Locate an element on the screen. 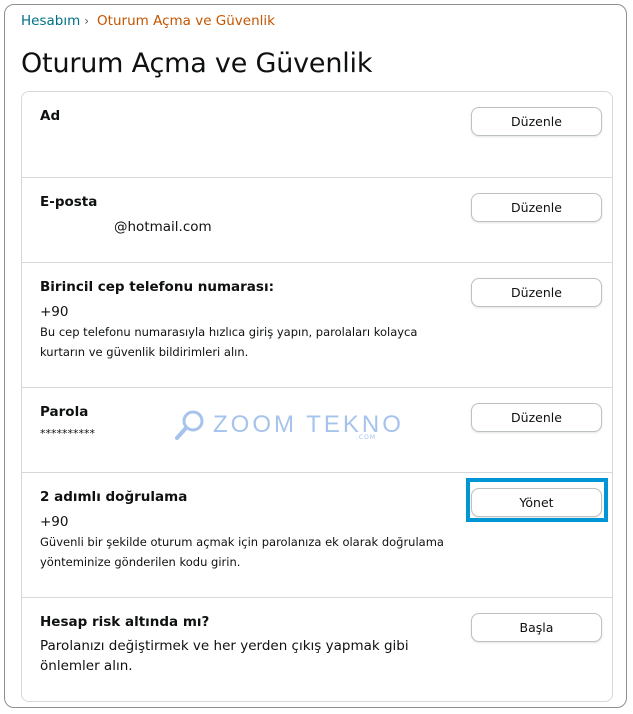 The height and width of the screenshot is (714, 633). two-step-phone-value: +90 is located at coordinates (54, 522).